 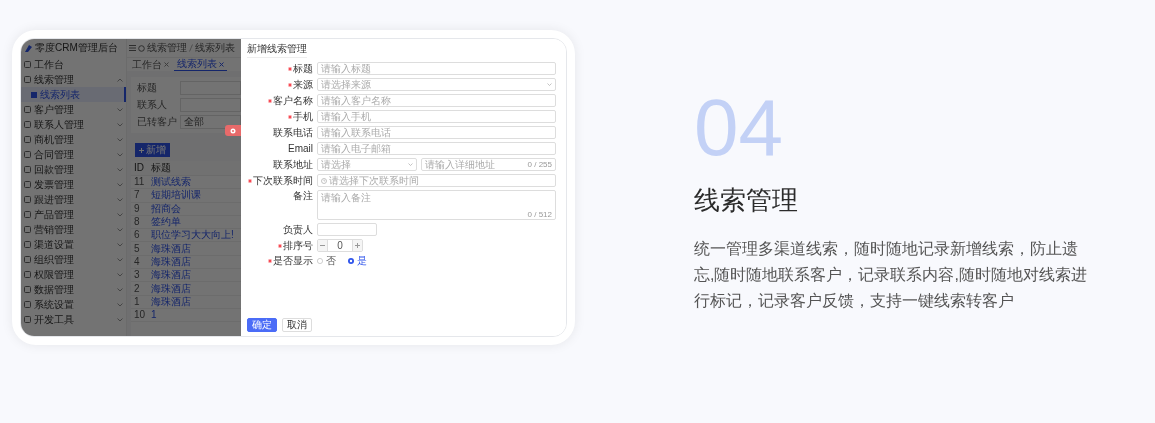 What do you see at coordinates (170, 182) in the screenshot?
I see `table-link: 测试线索` at bounding box center [170, 182].